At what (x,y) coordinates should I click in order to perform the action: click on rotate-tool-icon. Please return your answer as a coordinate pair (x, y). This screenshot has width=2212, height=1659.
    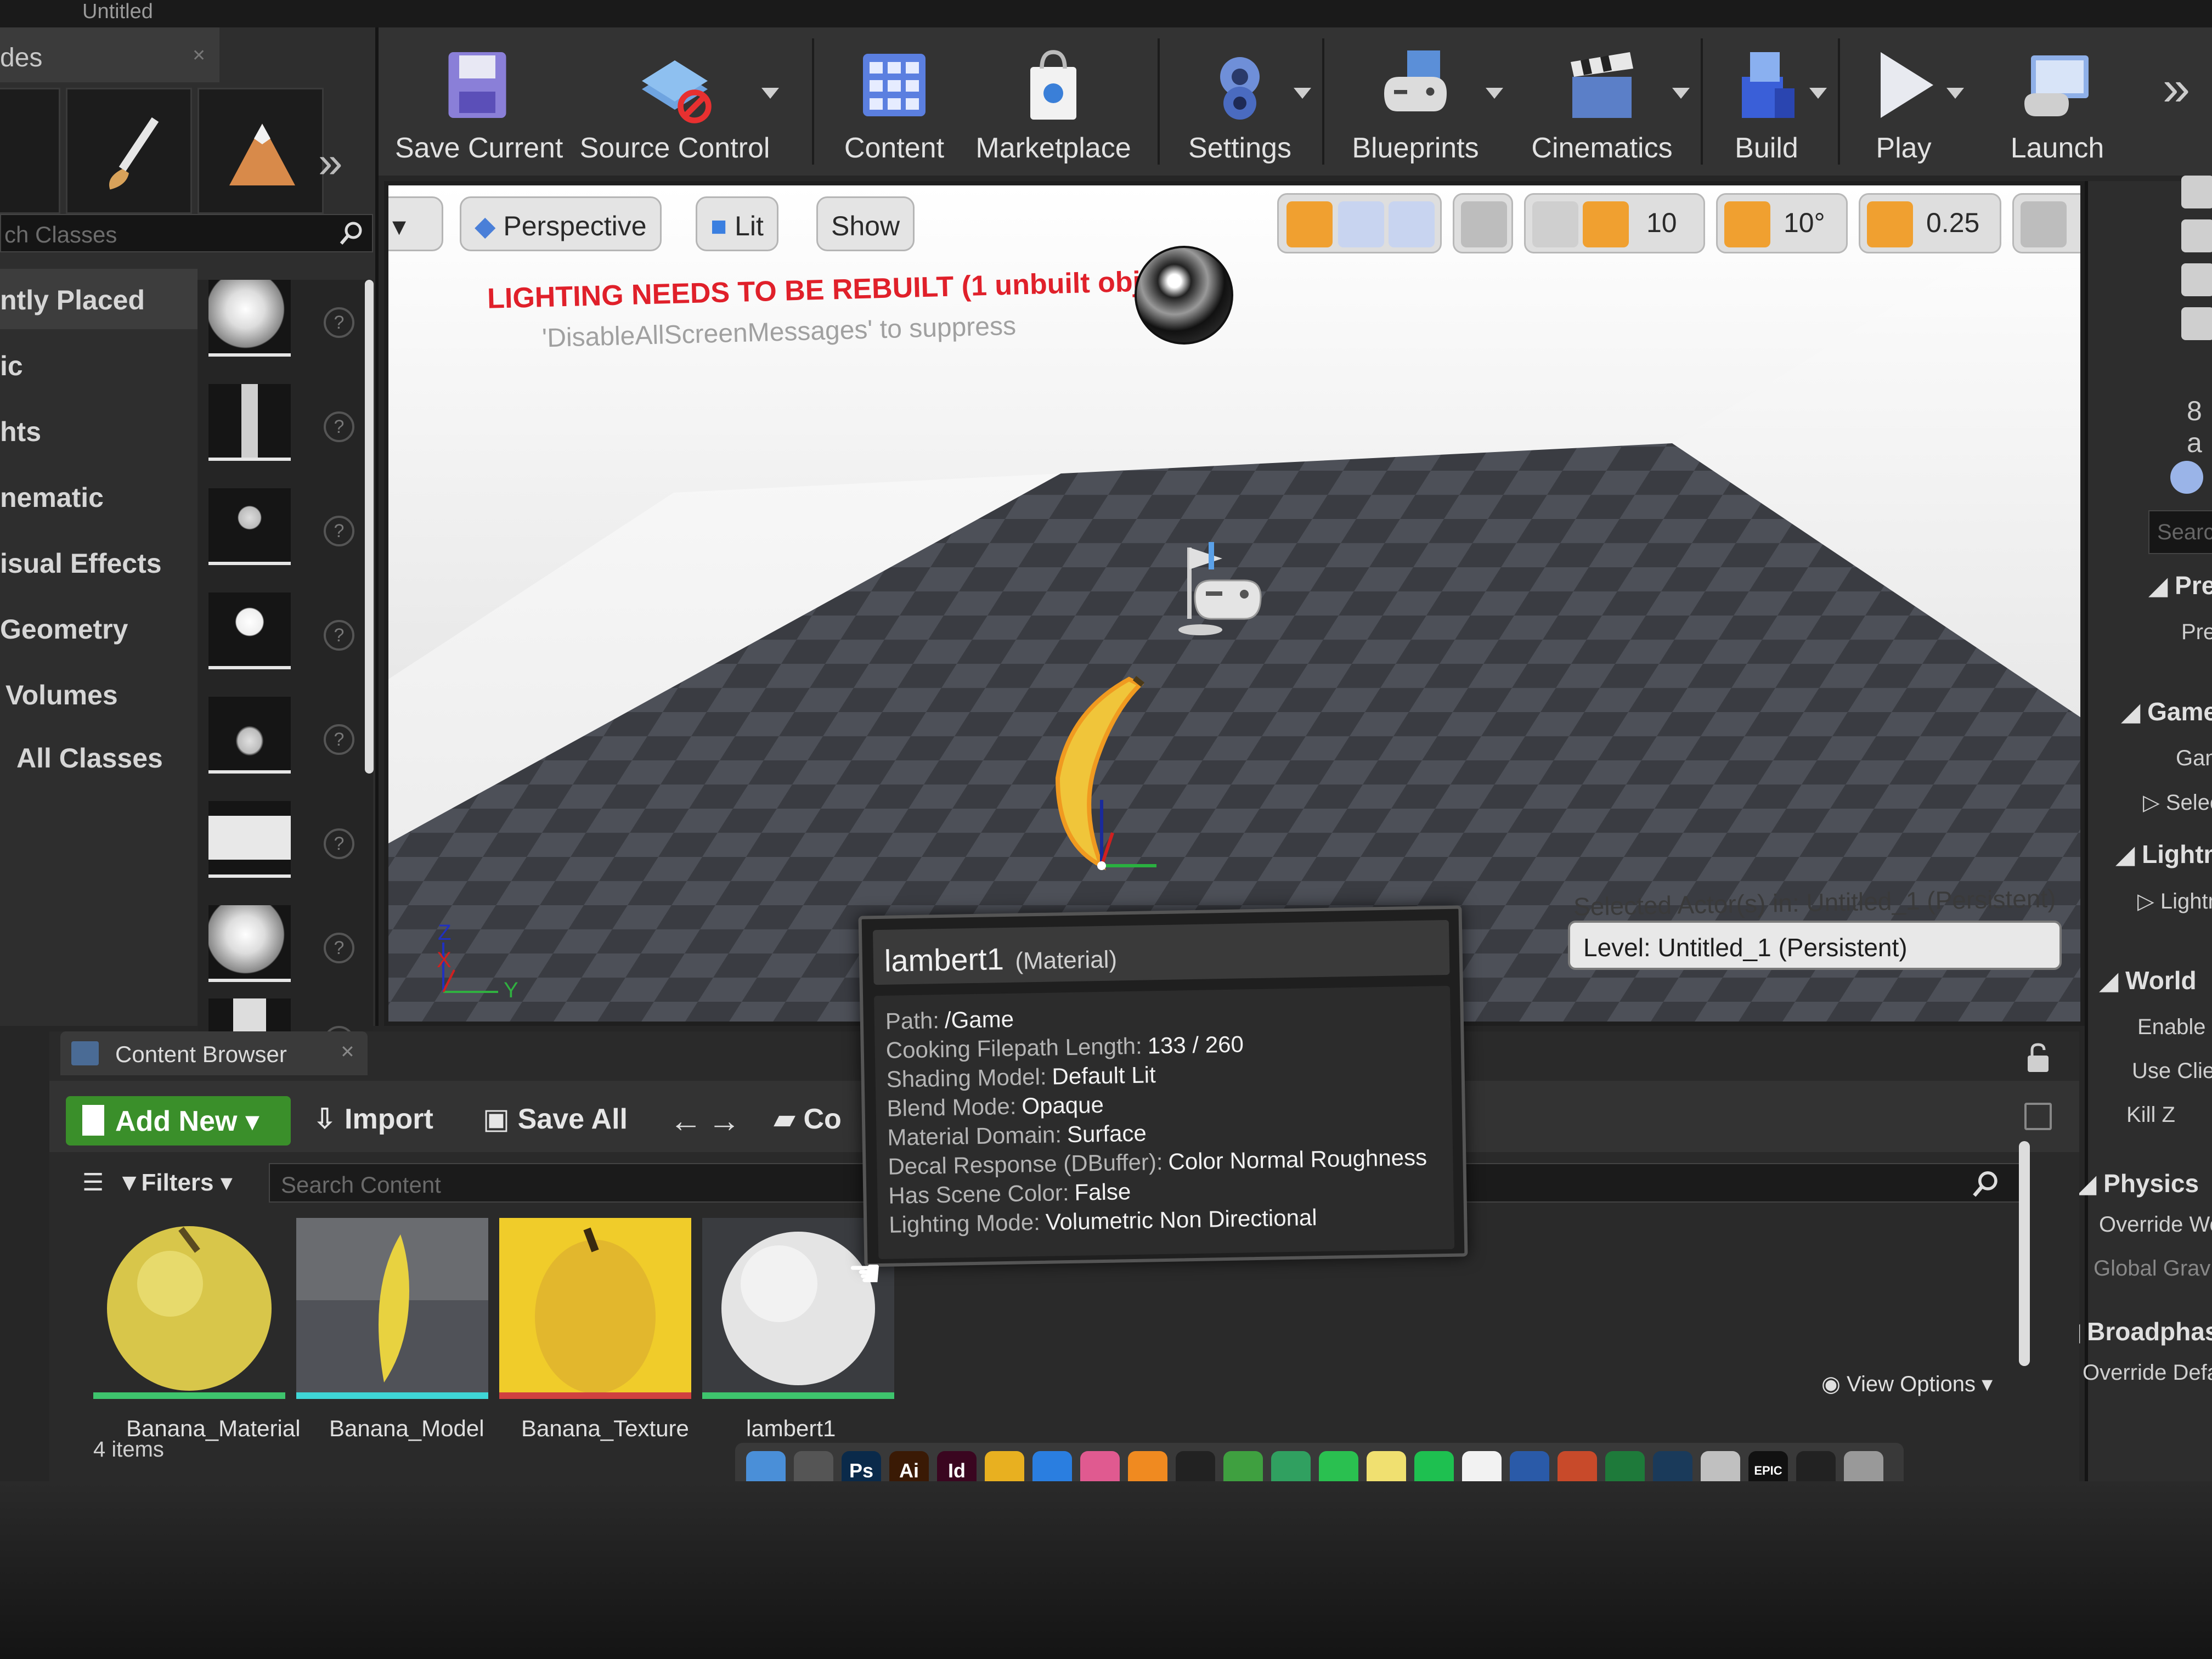
    Looking at the image, I should click on (1361, 224).